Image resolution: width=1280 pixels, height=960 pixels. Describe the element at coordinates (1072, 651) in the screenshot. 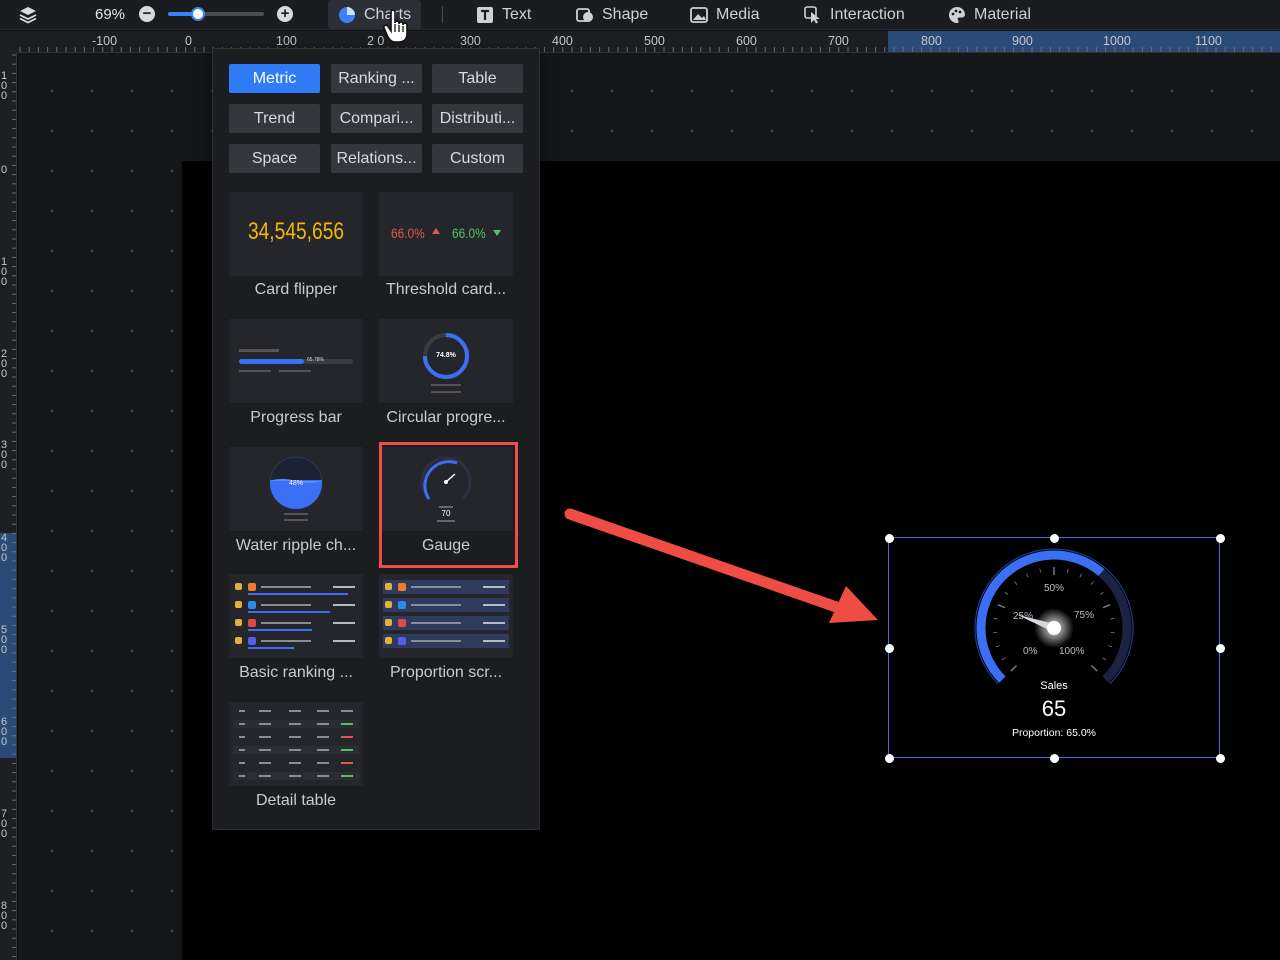

I see `gauge-tick-label: 100%` at that location.